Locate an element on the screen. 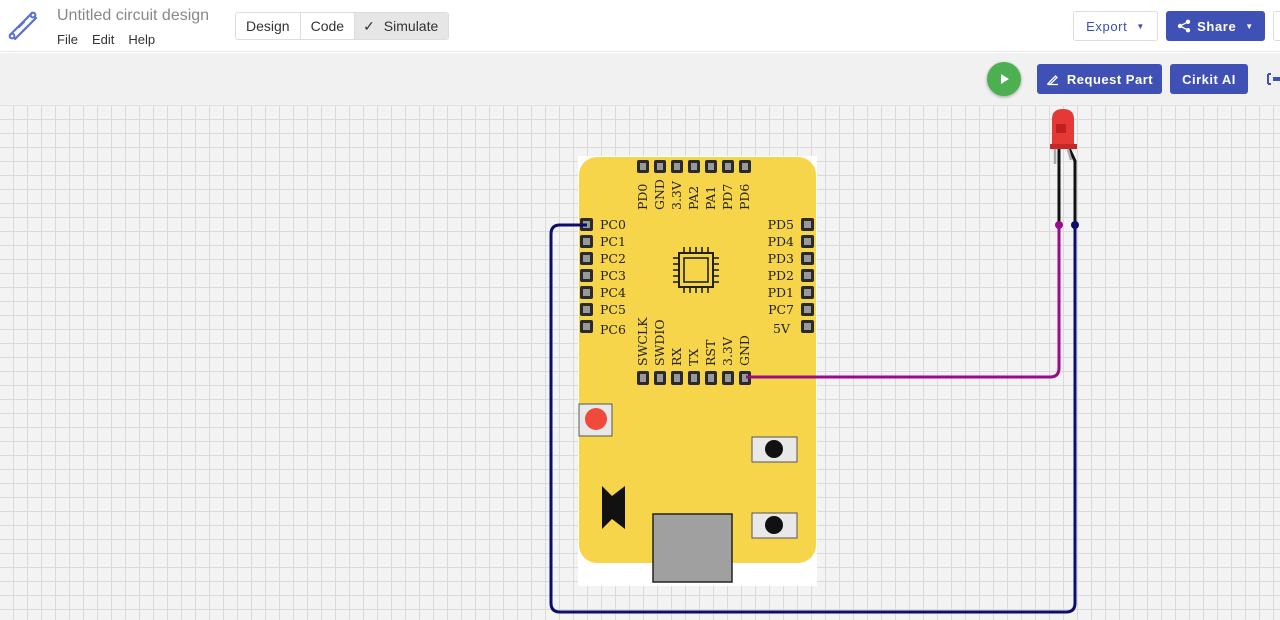 This screenshot has height=620, width=1280. tab-simulate: ✓ Simulate is located at coordinates (402, 26).